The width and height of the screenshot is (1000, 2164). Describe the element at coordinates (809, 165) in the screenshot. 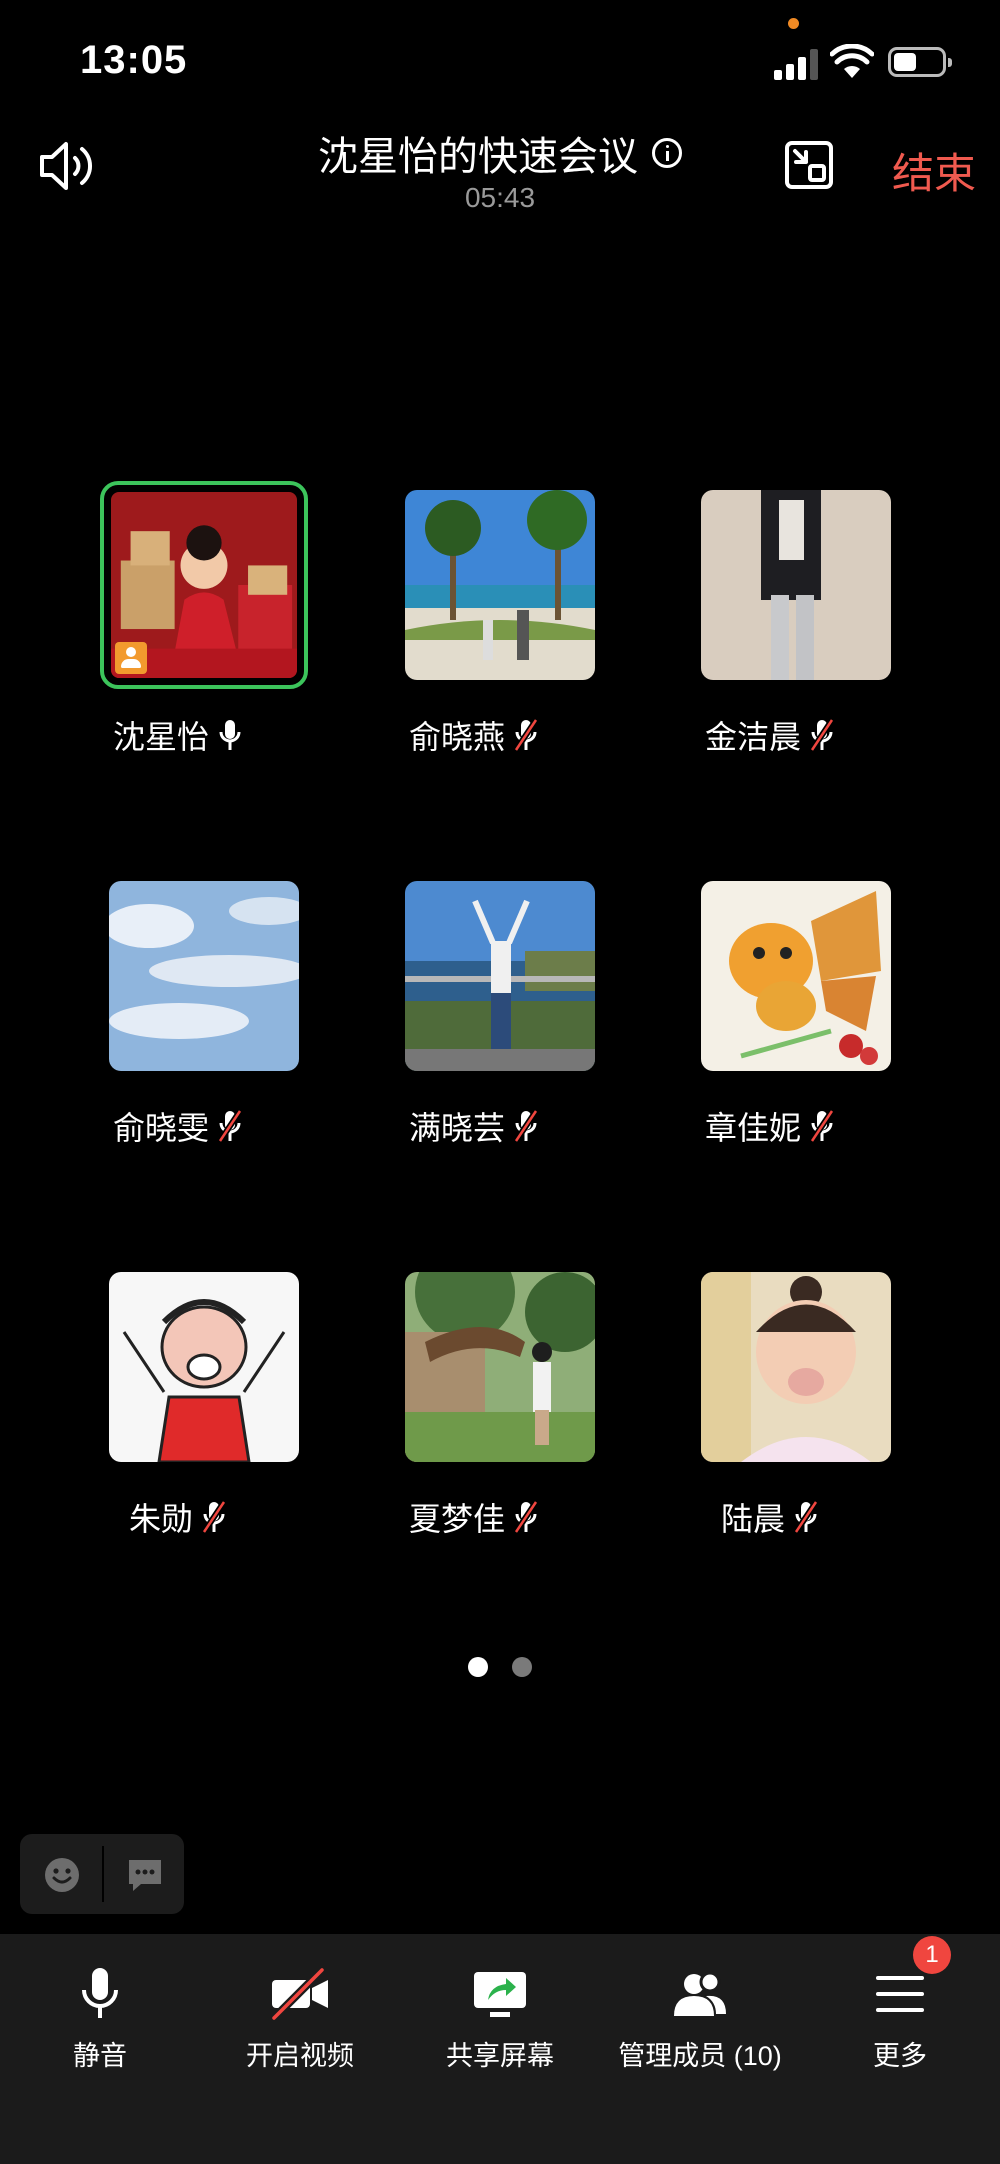

I see `minimize-window-icon` at that location.